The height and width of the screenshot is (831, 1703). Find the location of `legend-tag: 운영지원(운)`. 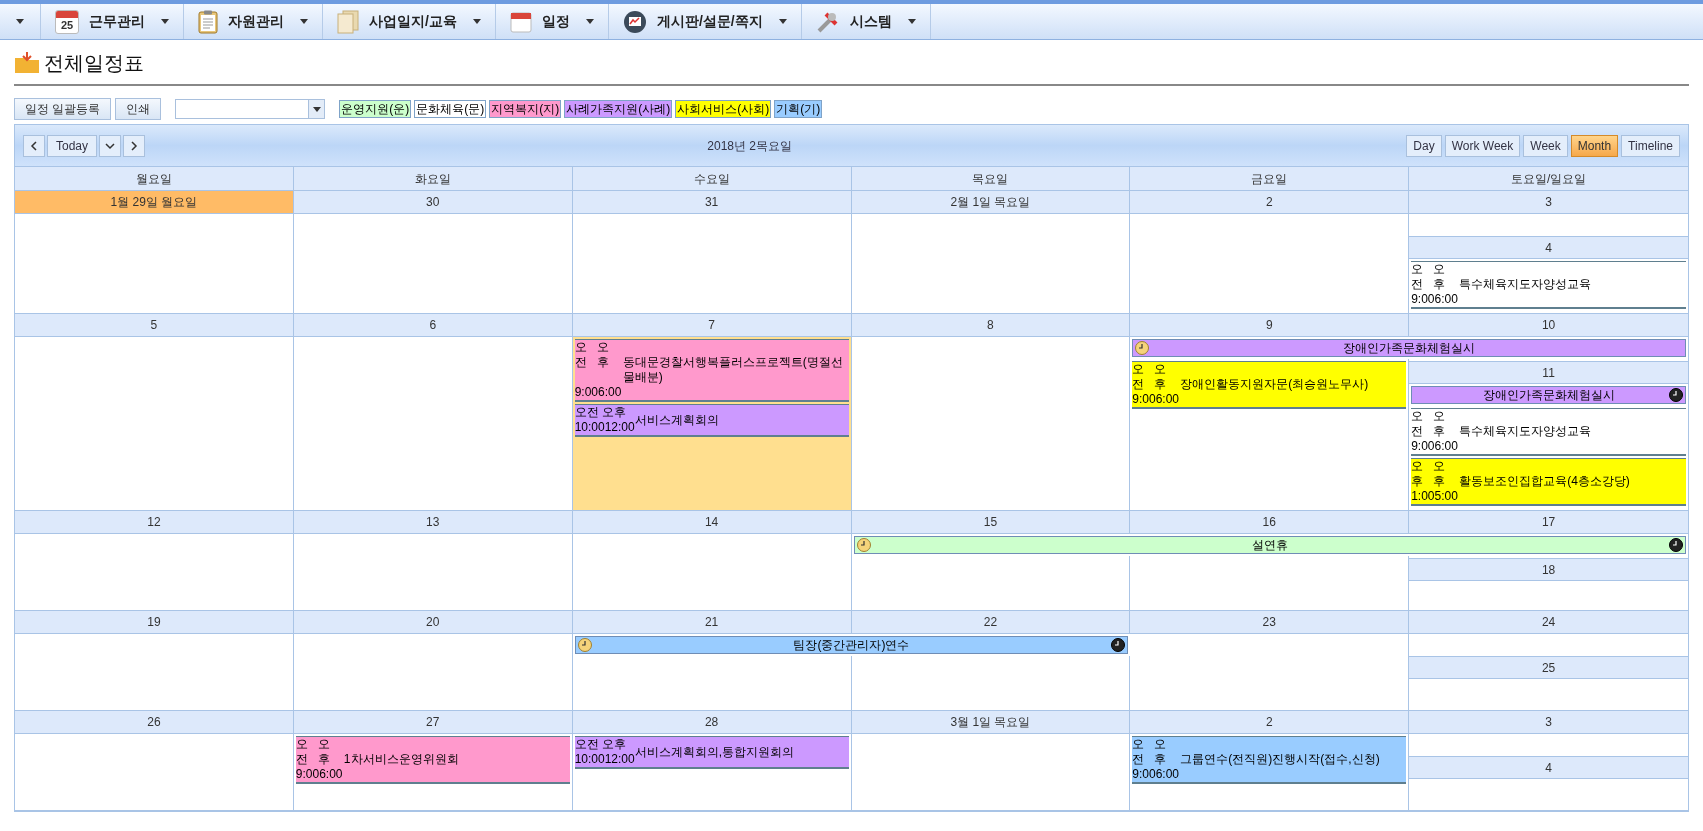

legend-tag: 운영지원(운) is located at coordinates (375, 109).